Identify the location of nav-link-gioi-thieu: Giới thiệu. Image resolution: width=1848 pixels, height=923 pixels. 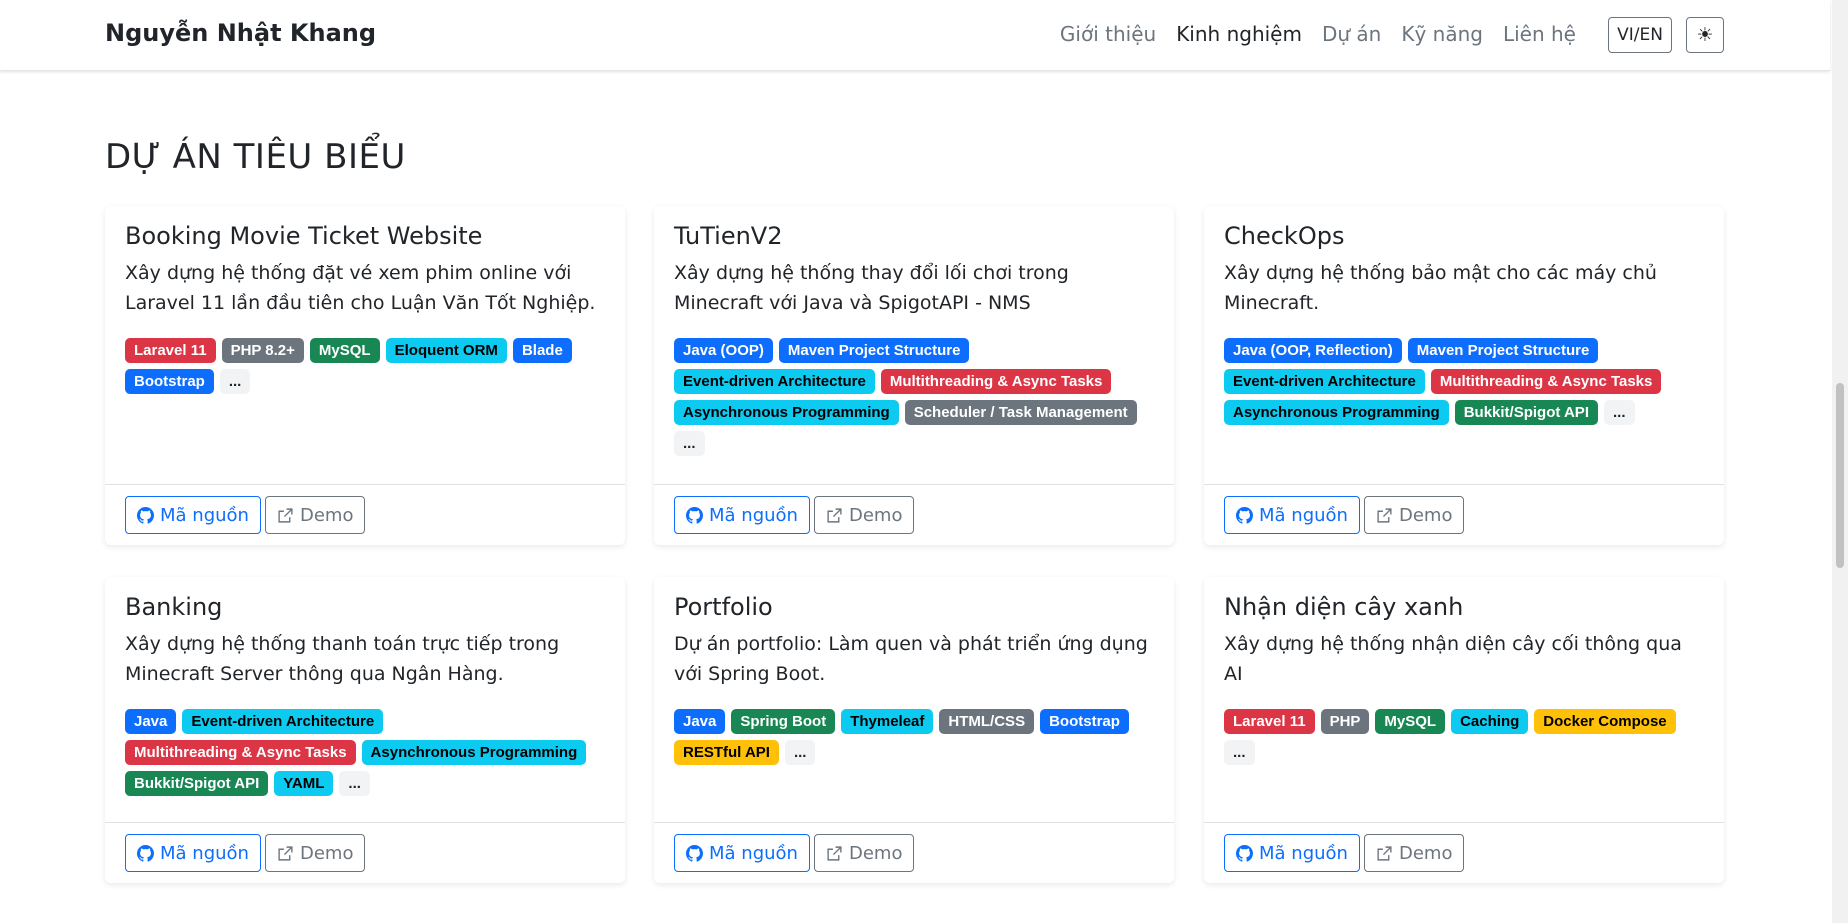
(1108, 34).